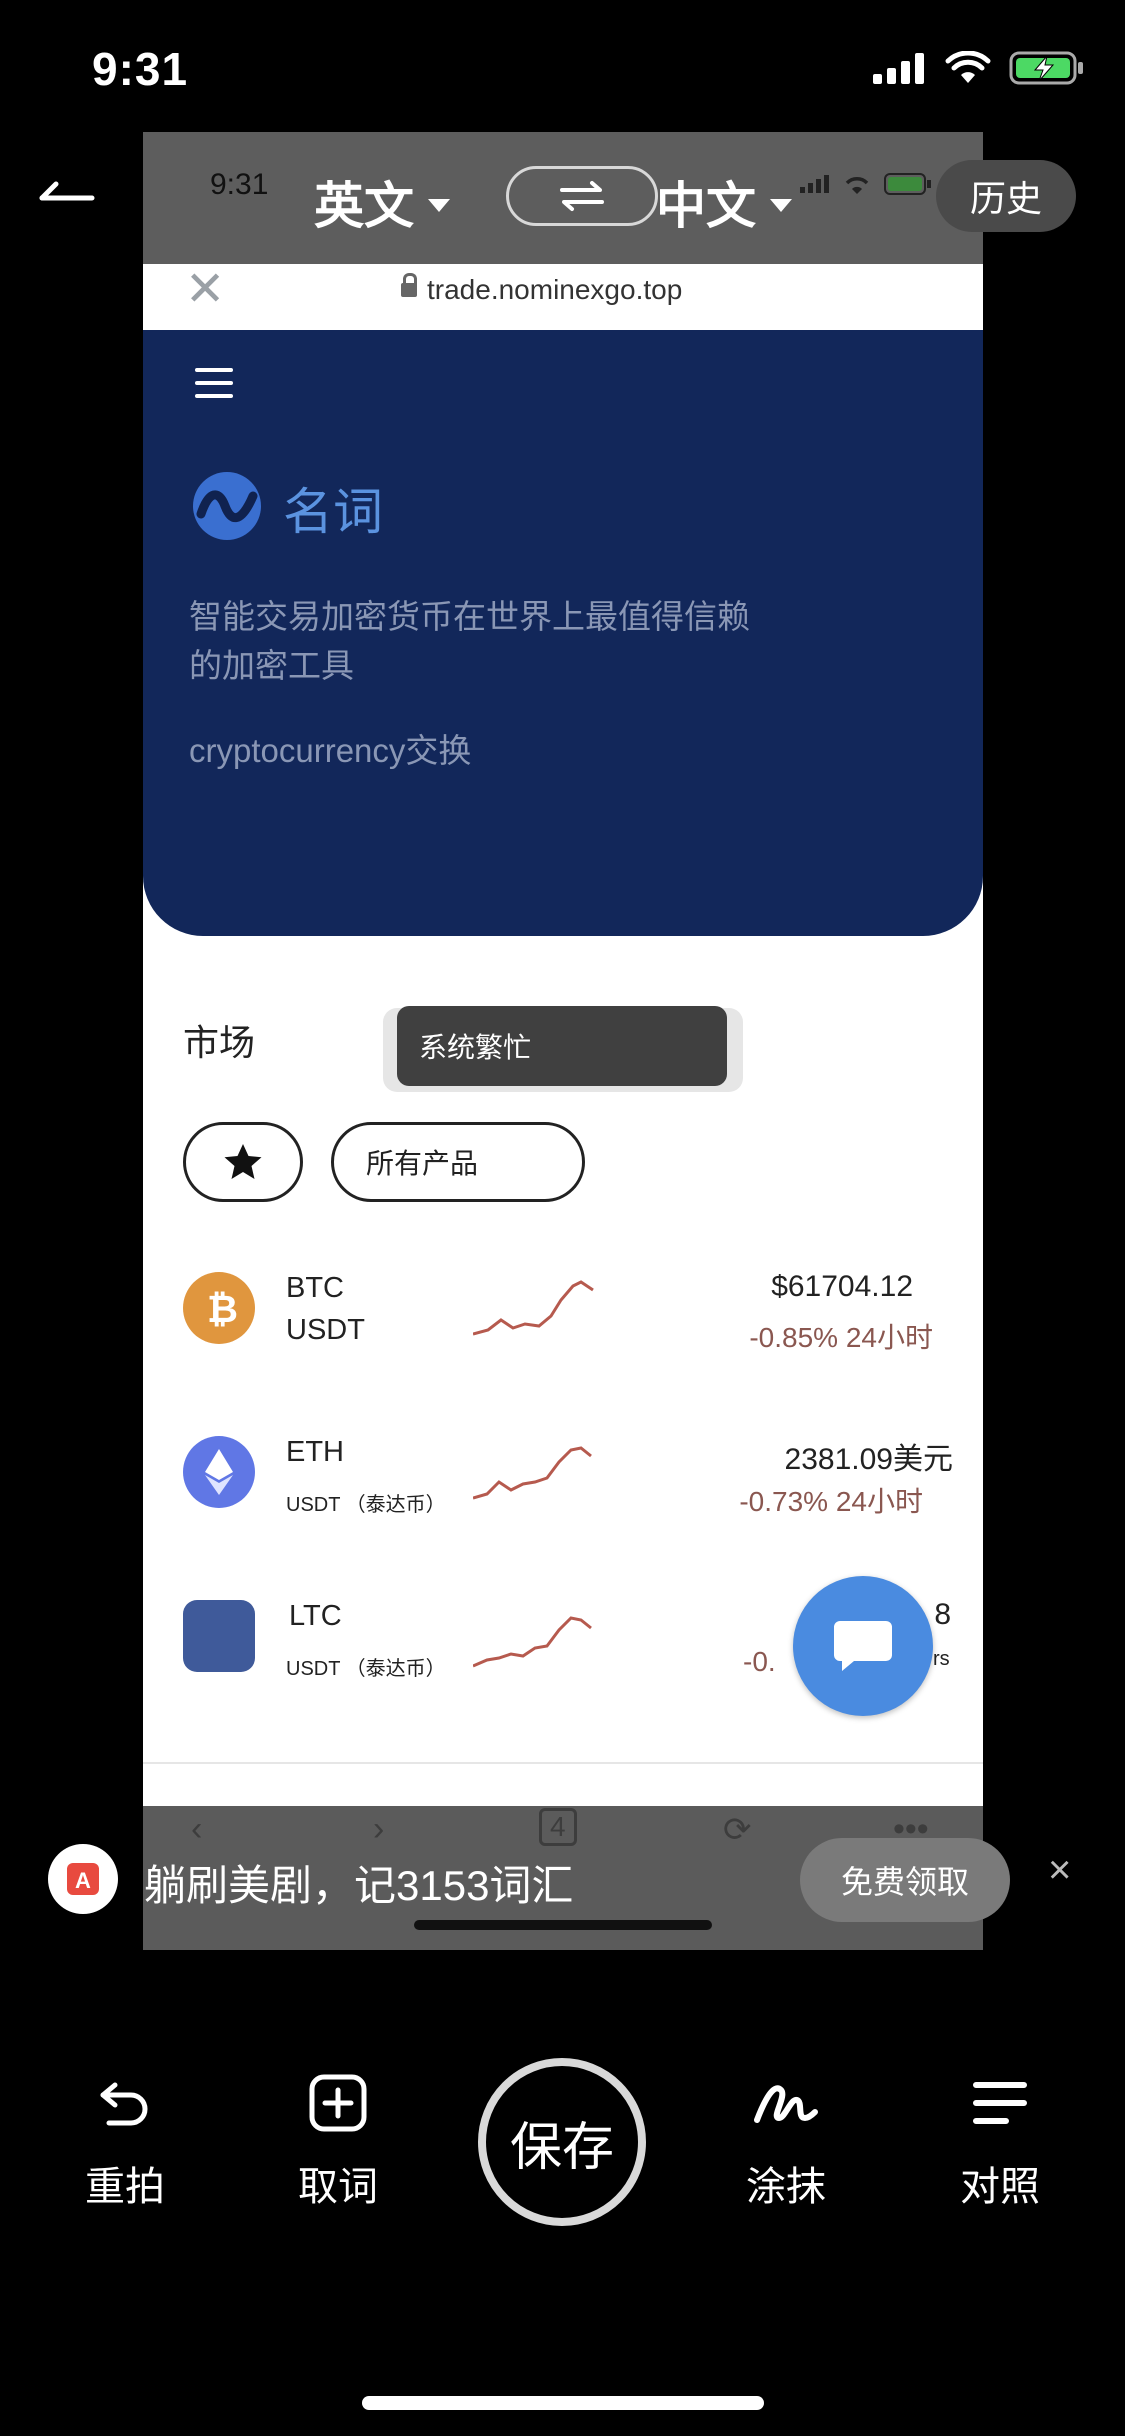  I want to click on swap-languages-button, so click(582, 196).